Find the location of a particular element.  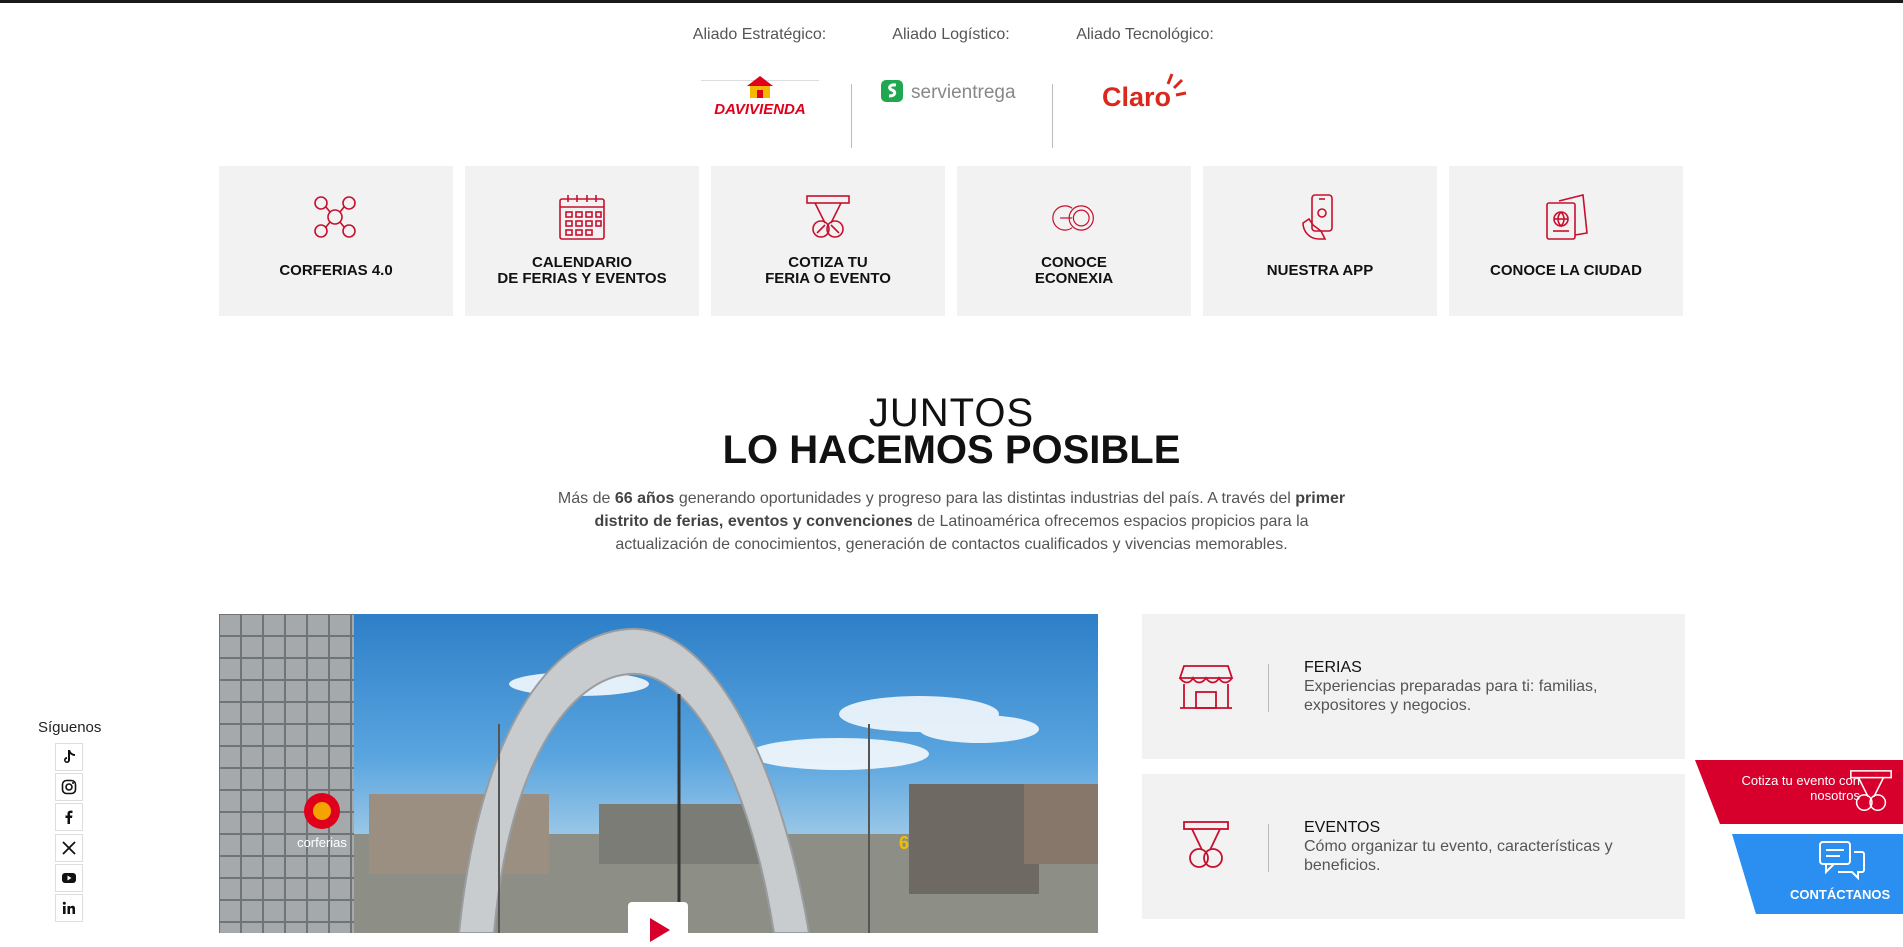

svg-text: corferias is located at coordinates (322, 842).